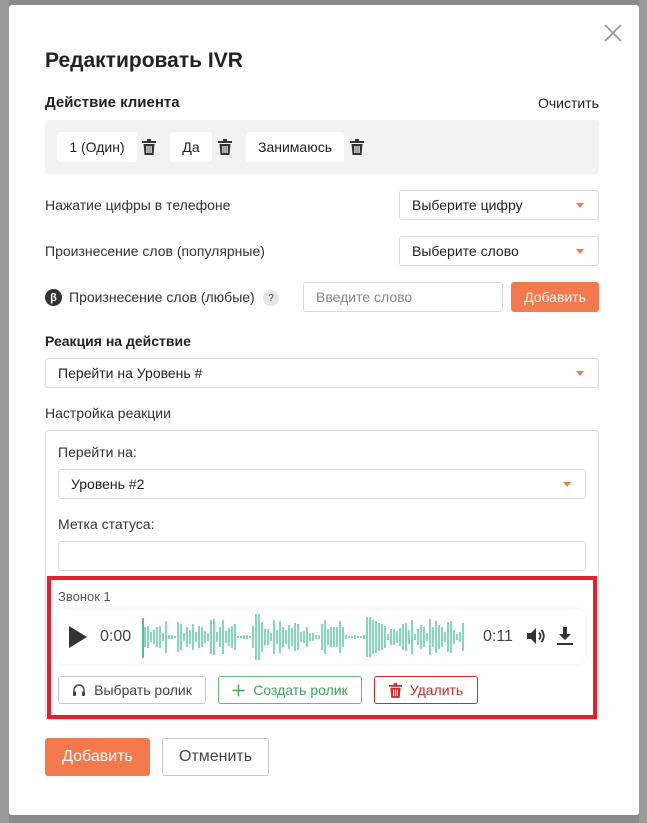 Image resolution: width=647 pixels, height=823 pixels. Describe the element at coordinates (149, 147) in the screenshot. I see `delete-chip-one-button` at that location.